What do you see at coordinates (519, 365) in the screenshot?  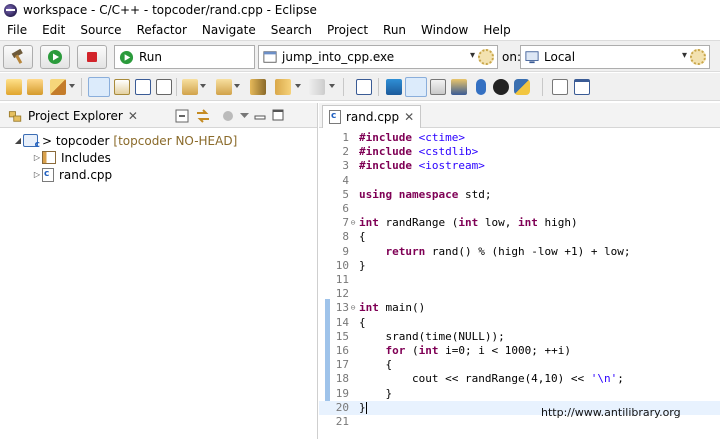 I see `code-line: 17 {` at bounding box center [519, 365].